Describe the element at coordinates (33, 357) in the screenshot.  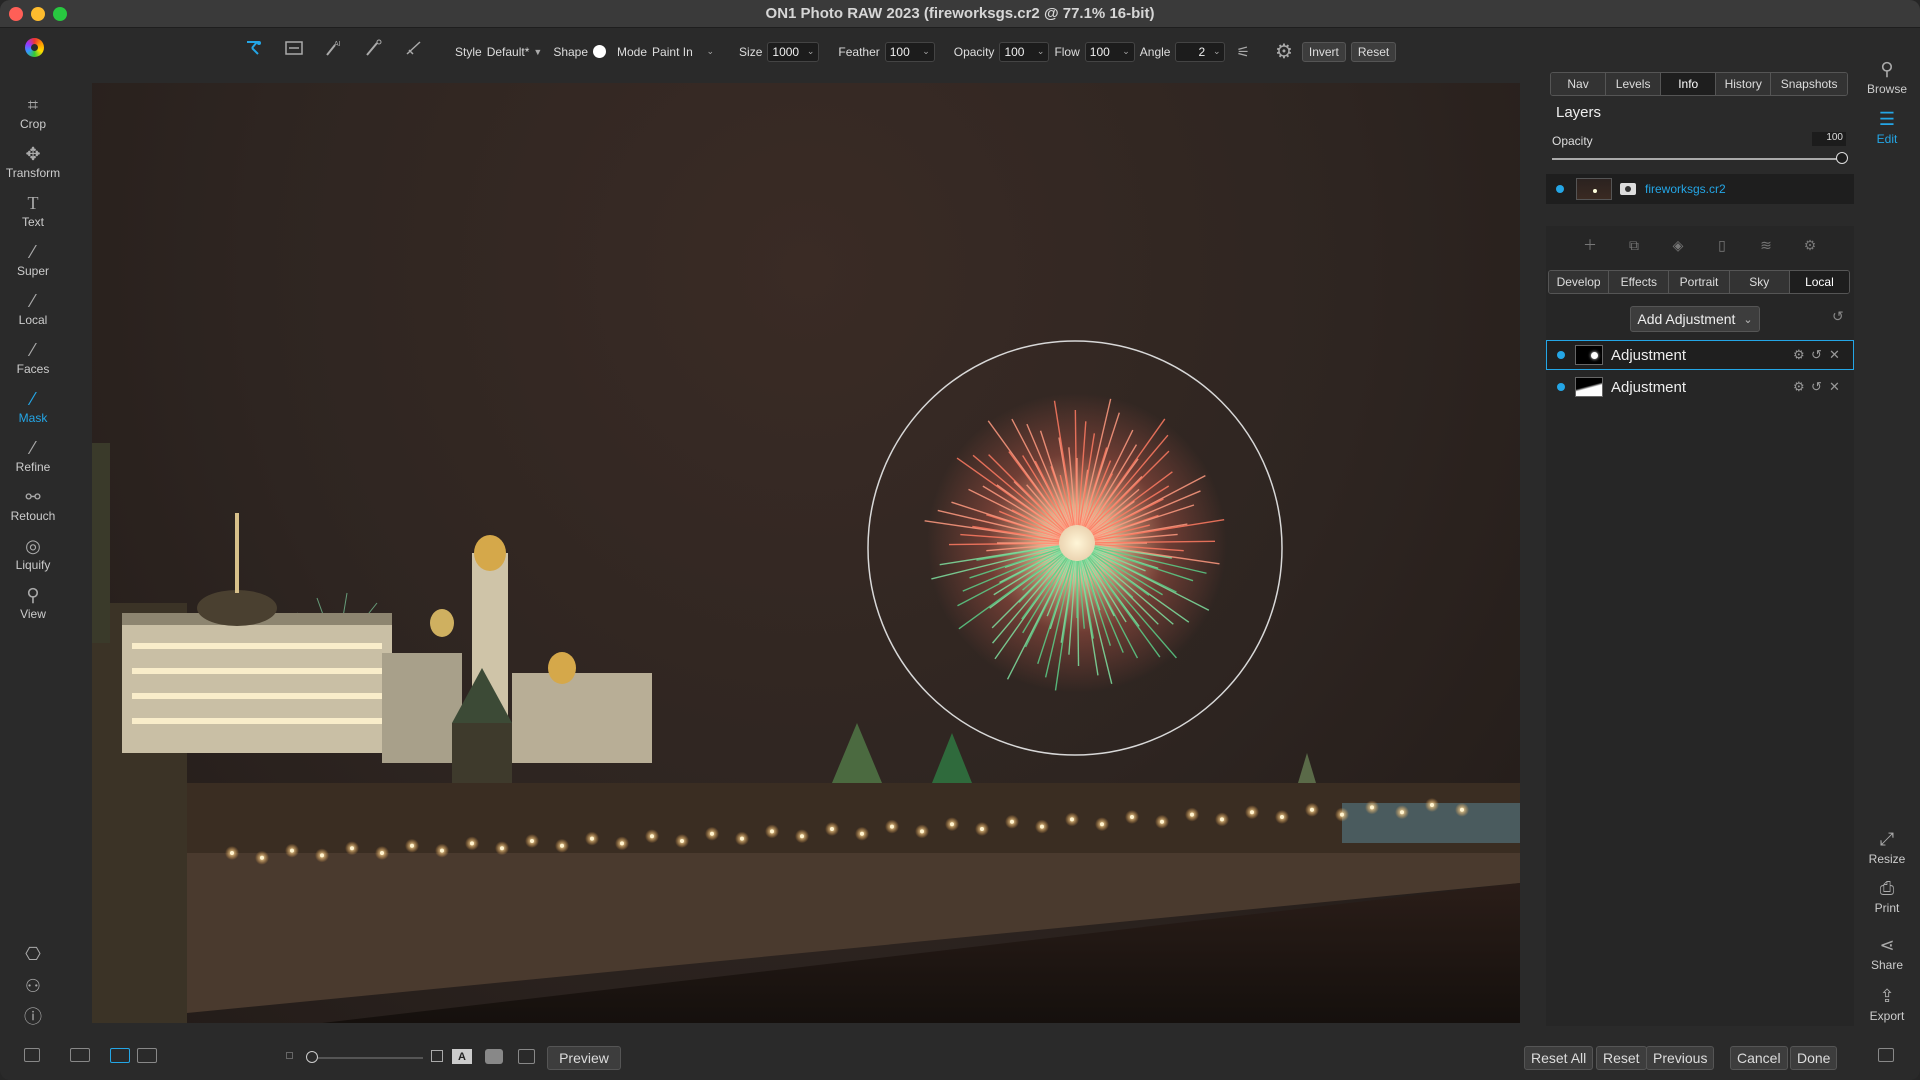
I see `tool-faces: ⁄ Faces` at that location.